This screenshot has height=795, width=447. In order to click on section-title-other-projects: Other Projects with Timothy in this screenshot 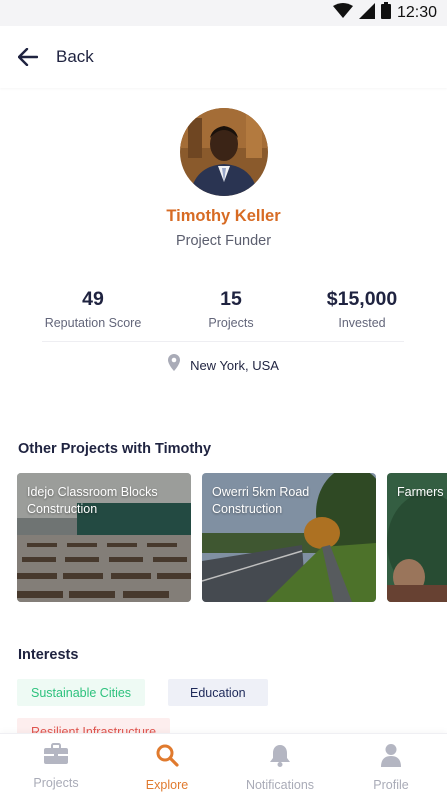, I will do `click(115, 449)`.